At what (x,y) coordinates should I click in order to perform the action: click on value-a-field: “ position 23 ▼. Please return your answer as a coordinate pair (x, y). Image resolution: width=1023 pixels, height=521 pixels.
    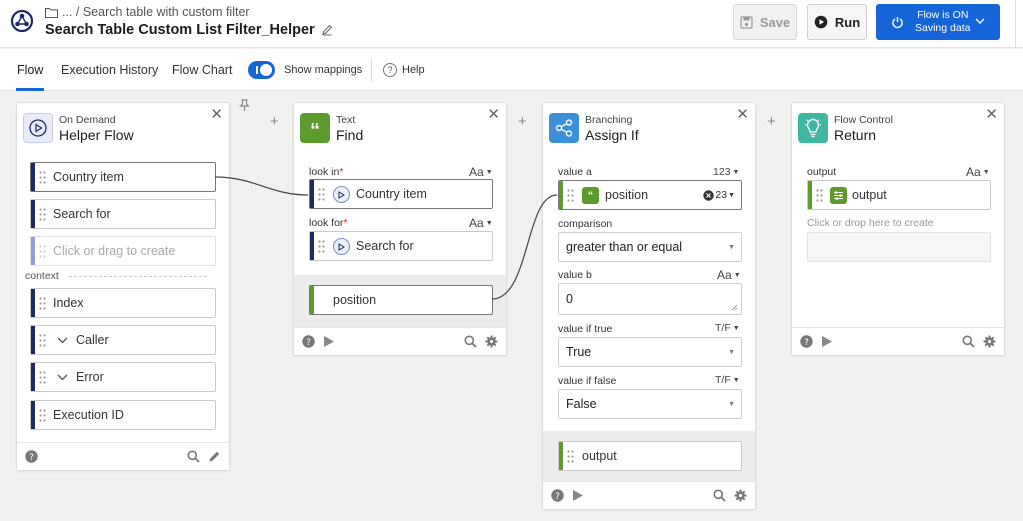
    Looking at the image, I should click on (650, 195).